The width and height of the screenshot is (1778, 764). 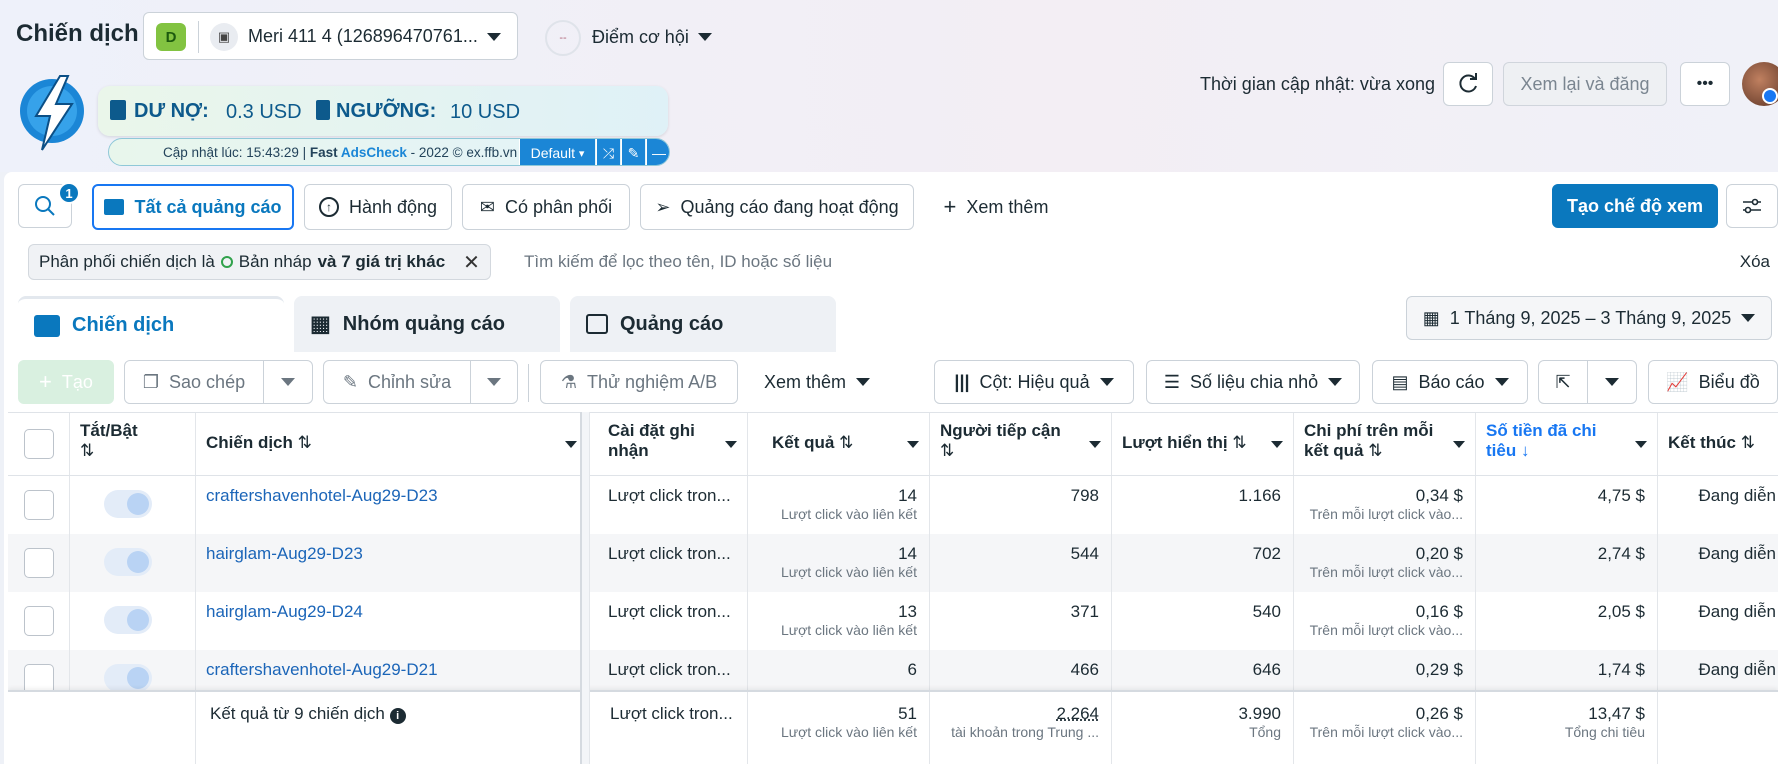 What do you see at coordinates (171, 37) in the screenshot?
I see `account-badge: D` at bounding box center [171, 37].